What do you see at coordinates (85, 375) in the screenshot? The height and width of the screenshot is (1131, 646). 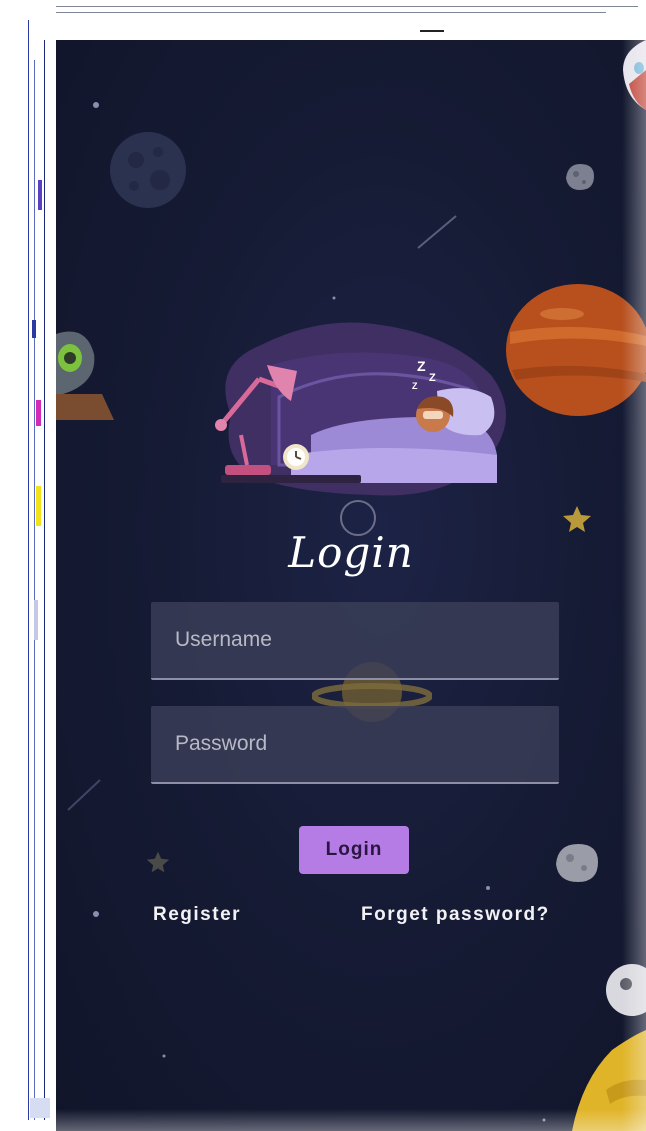 I see `alien-icon` at bounding box center [85, 375].